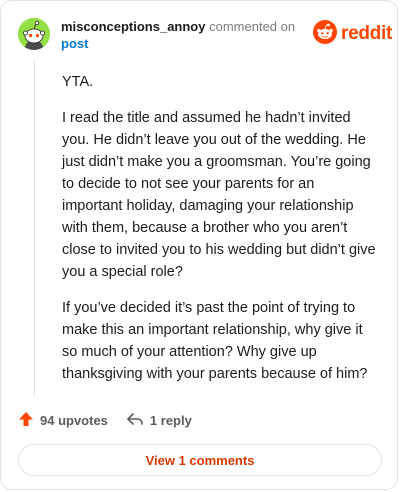 This screenshot has width=400, height=492. What do you see at coordinates (34, 34) in the screenshot?
I see `snoo-avatar-icon` at bounding box center [34, 34].